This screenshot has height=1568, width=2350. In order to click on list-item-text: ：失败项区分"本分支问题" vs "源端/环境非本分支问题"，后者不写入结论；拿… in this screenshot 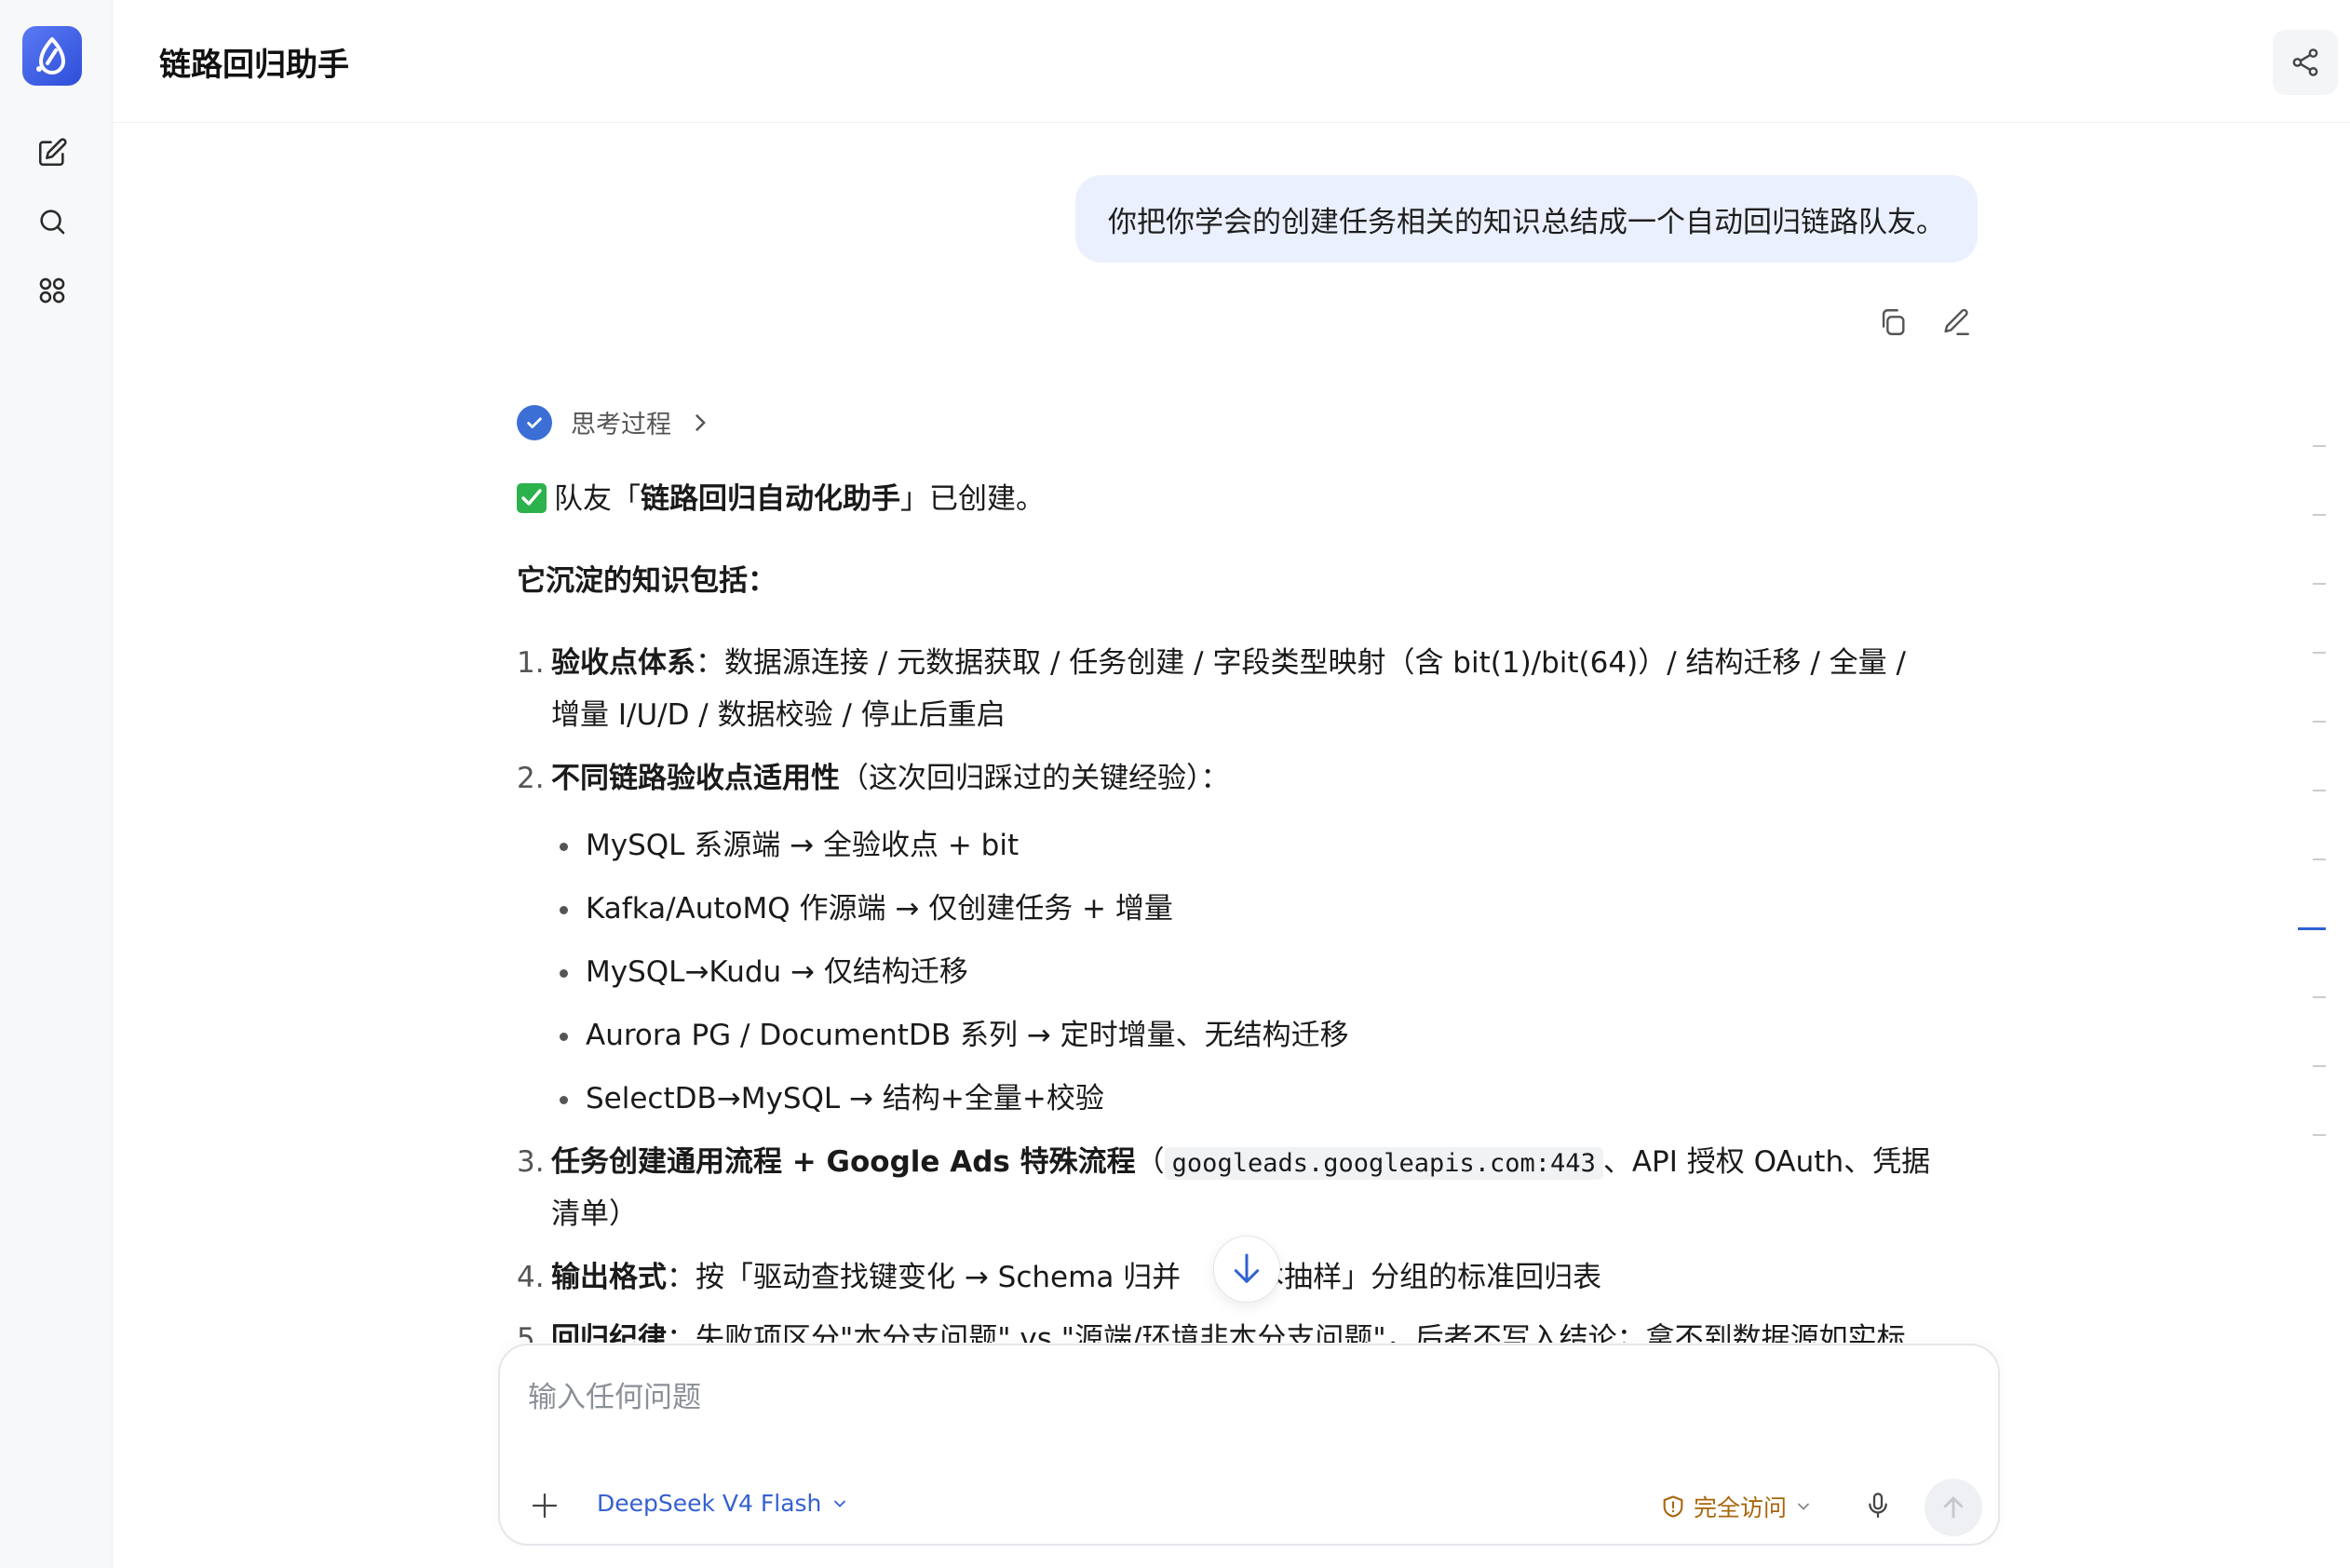, I will do `click(1286, 1333)`.